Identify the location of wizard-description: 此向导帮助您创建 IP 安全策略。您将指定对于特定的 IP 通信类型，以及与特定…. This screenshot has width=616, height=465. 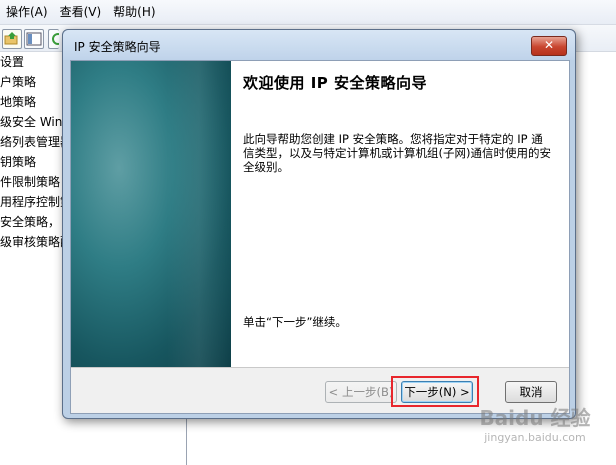
(397, 153).